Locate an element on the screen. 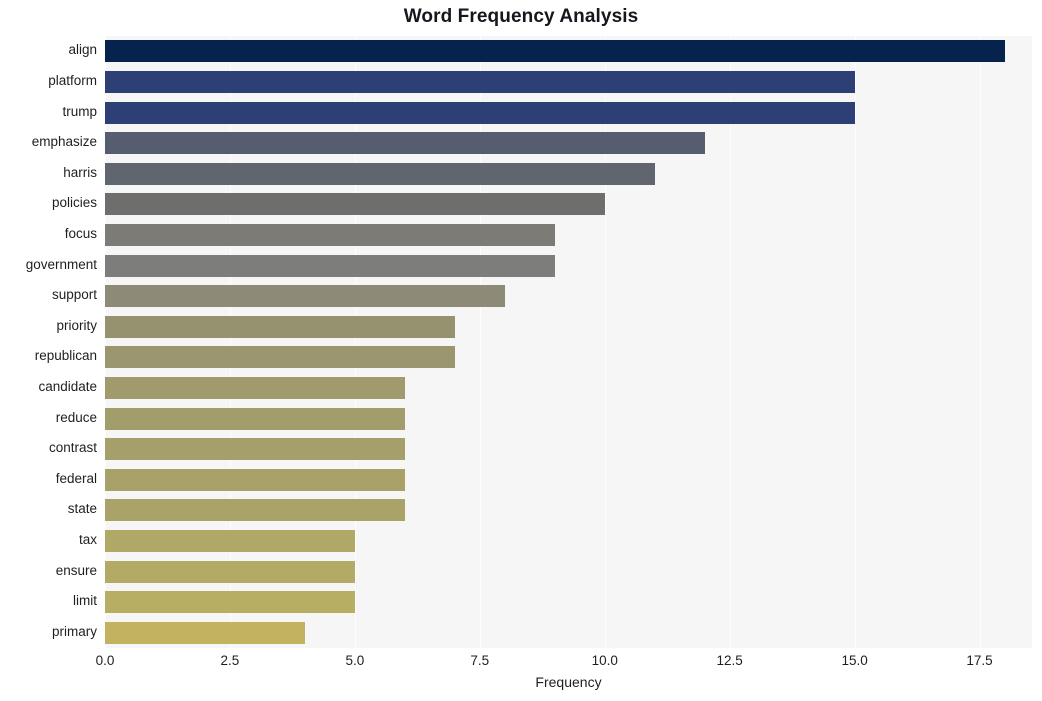  x-tick-label: 10.0 is located at coordinates (604, 660).